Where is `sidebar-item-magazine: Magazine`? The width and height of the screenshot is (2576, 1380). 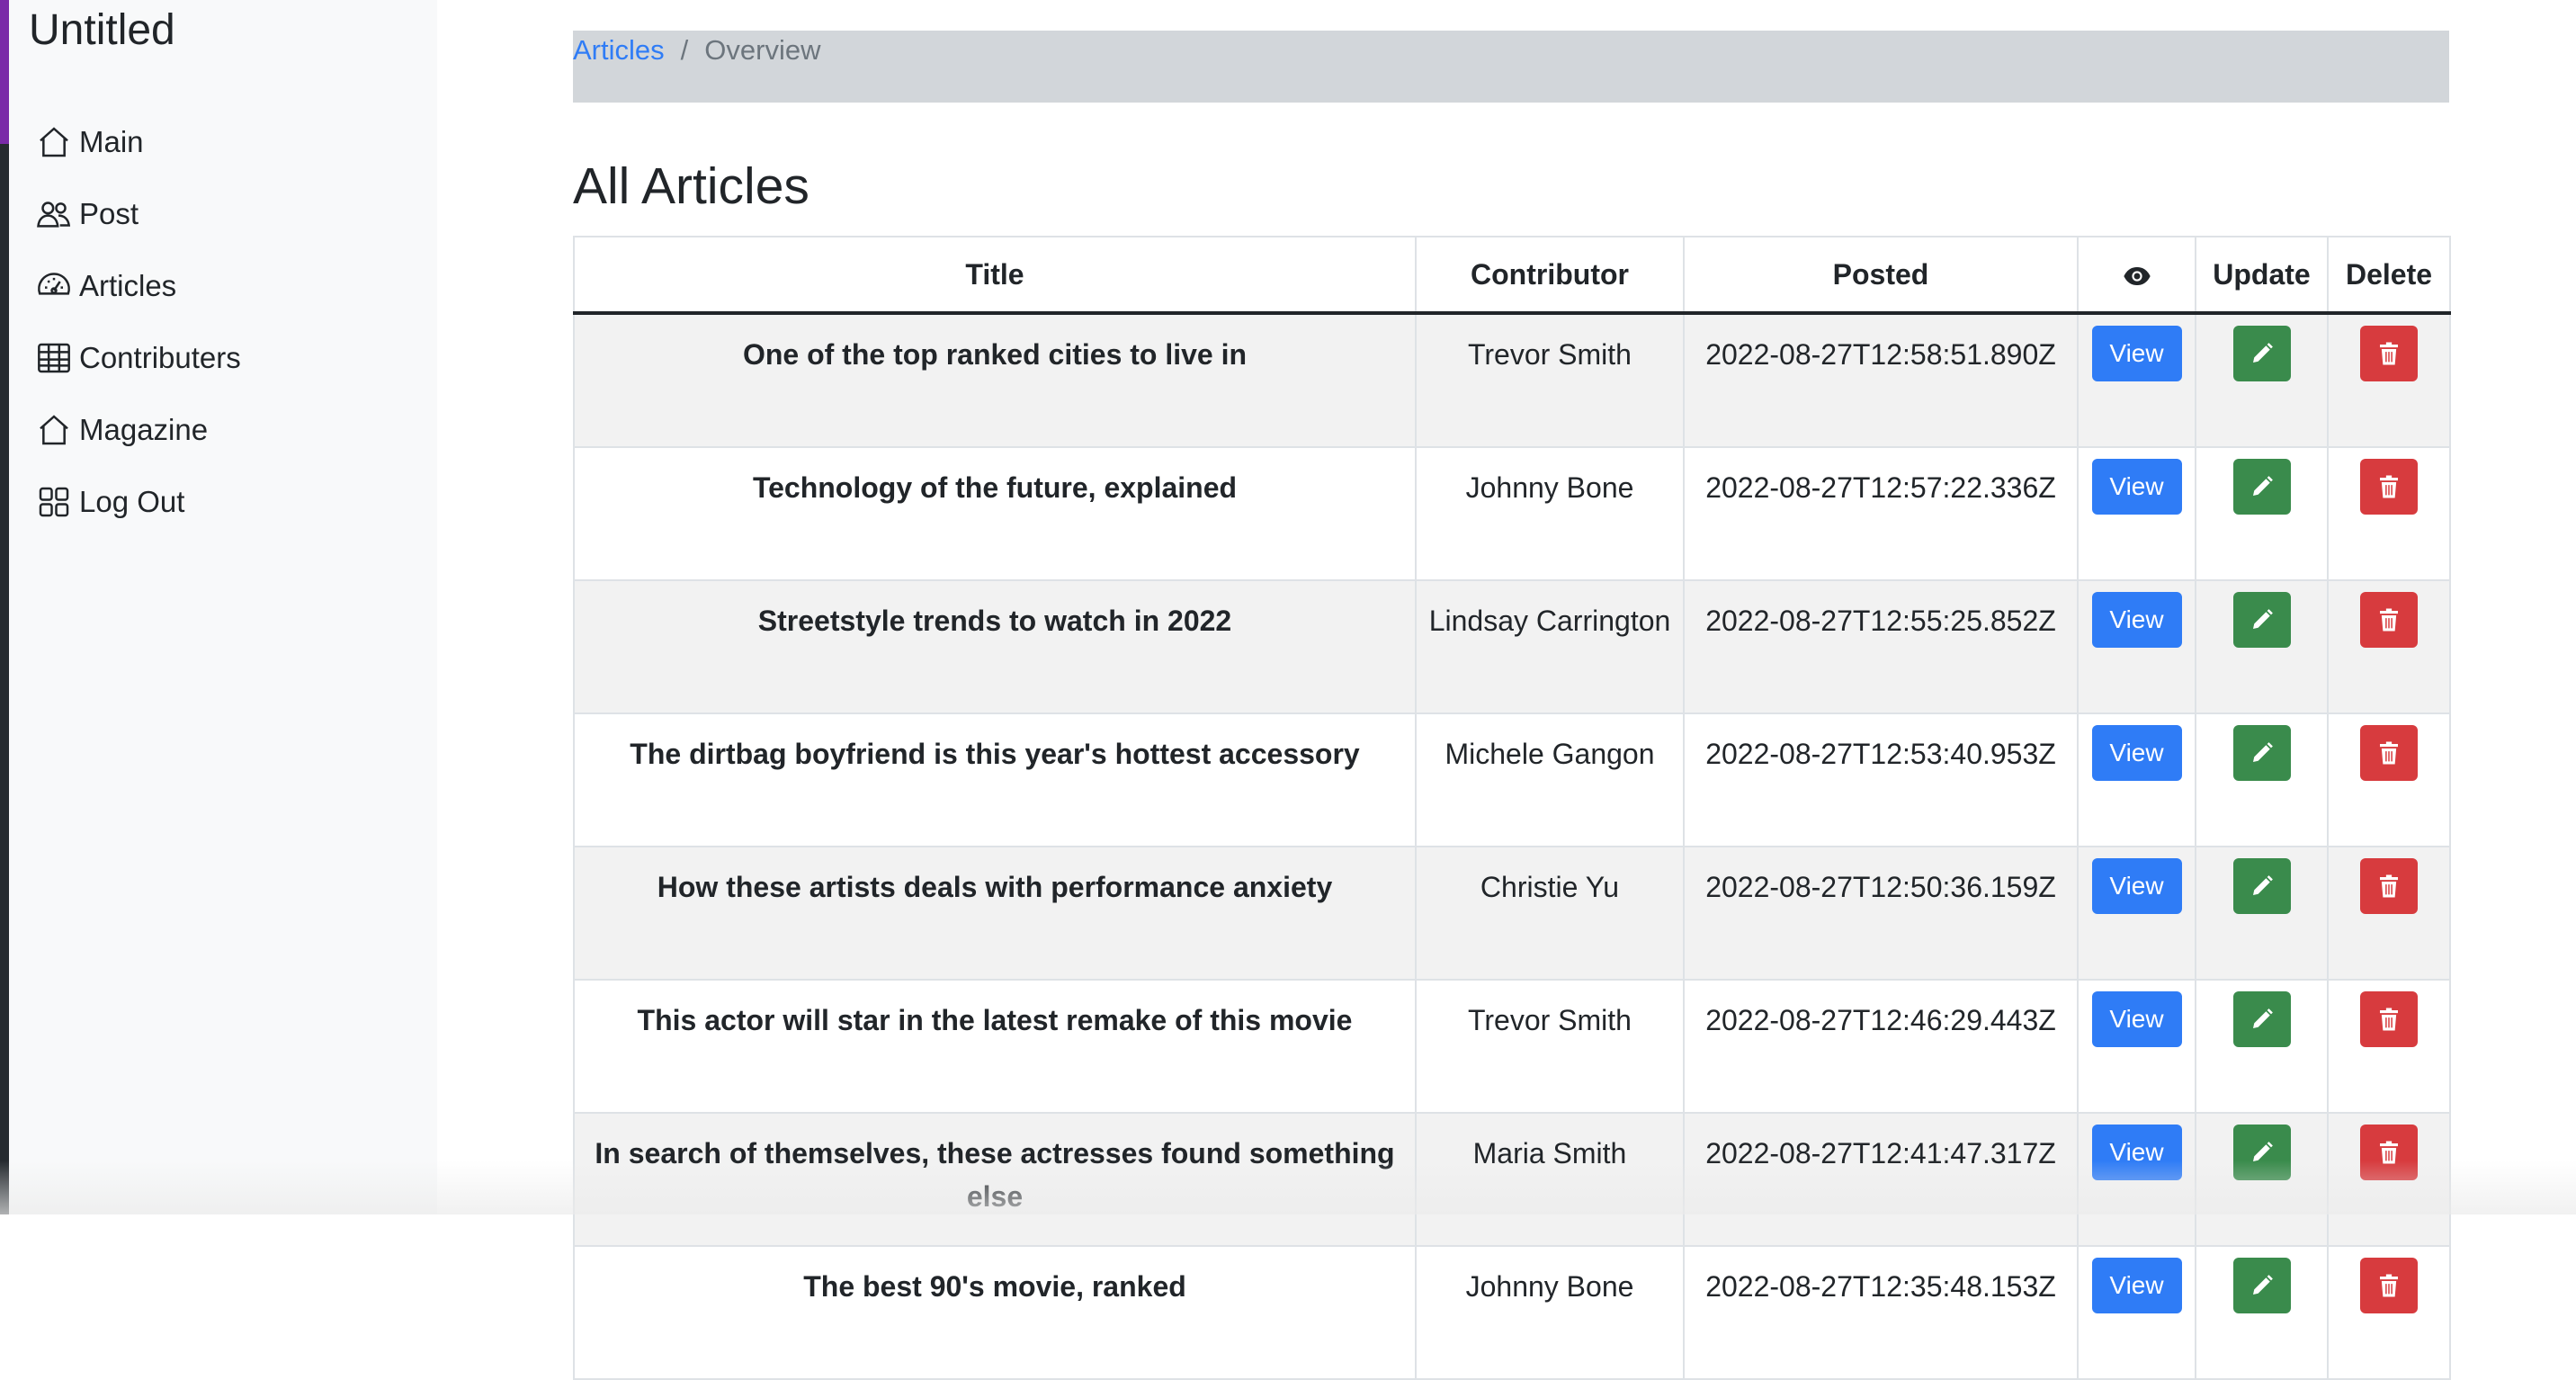
sidebar-item-magazine: Magazine is located at coordinates (138, 430).